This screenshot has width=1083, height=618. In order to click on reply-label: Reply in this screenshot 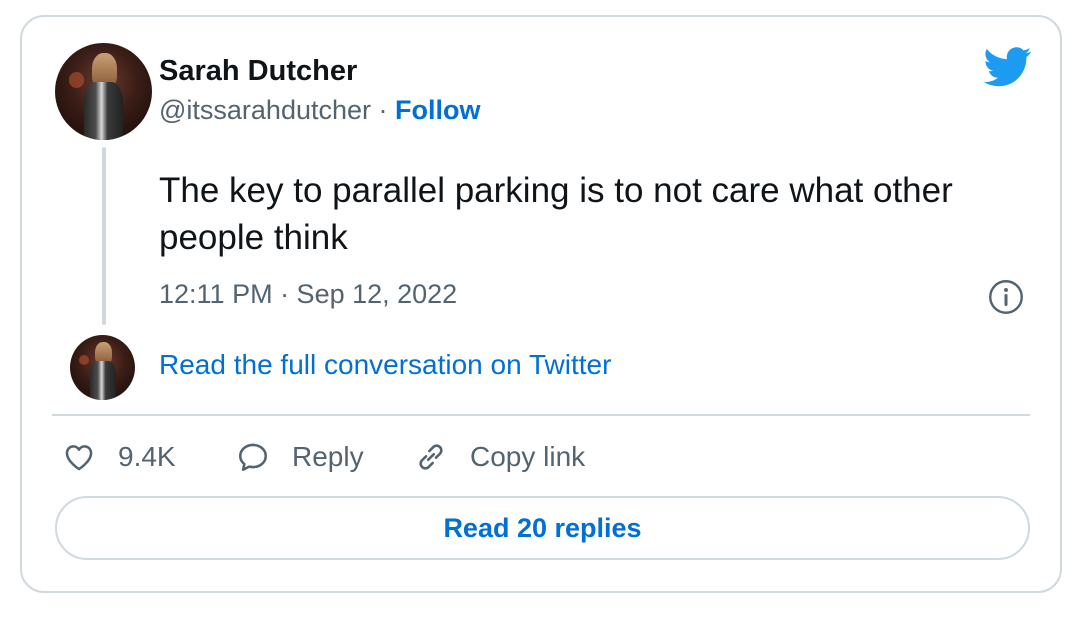, I will do `click(328, 456)`.